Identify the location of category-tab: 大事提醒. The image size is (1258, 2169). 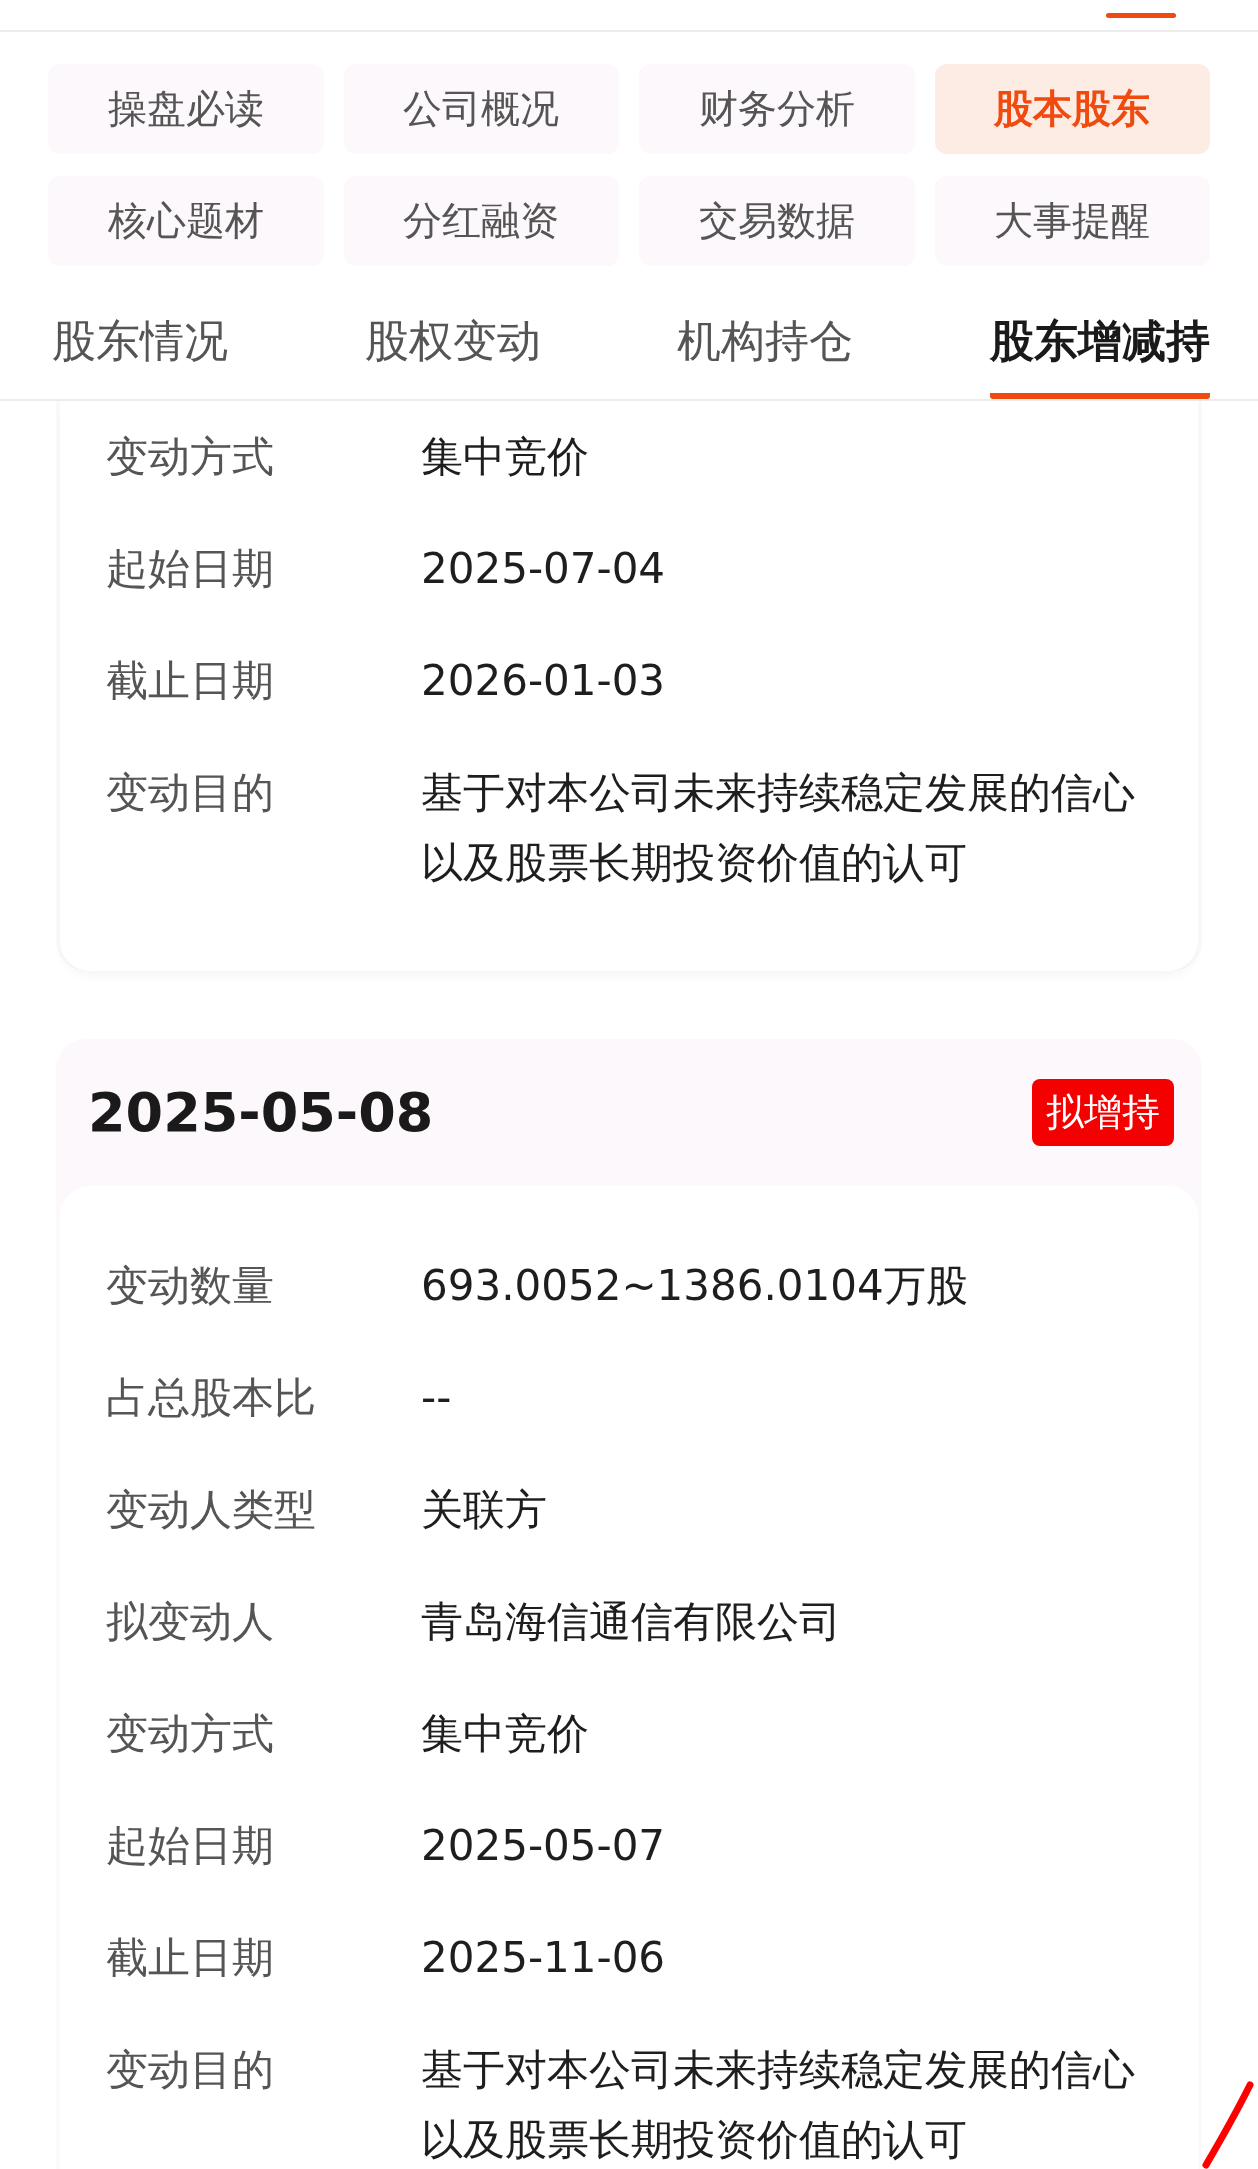
(1072, 221).